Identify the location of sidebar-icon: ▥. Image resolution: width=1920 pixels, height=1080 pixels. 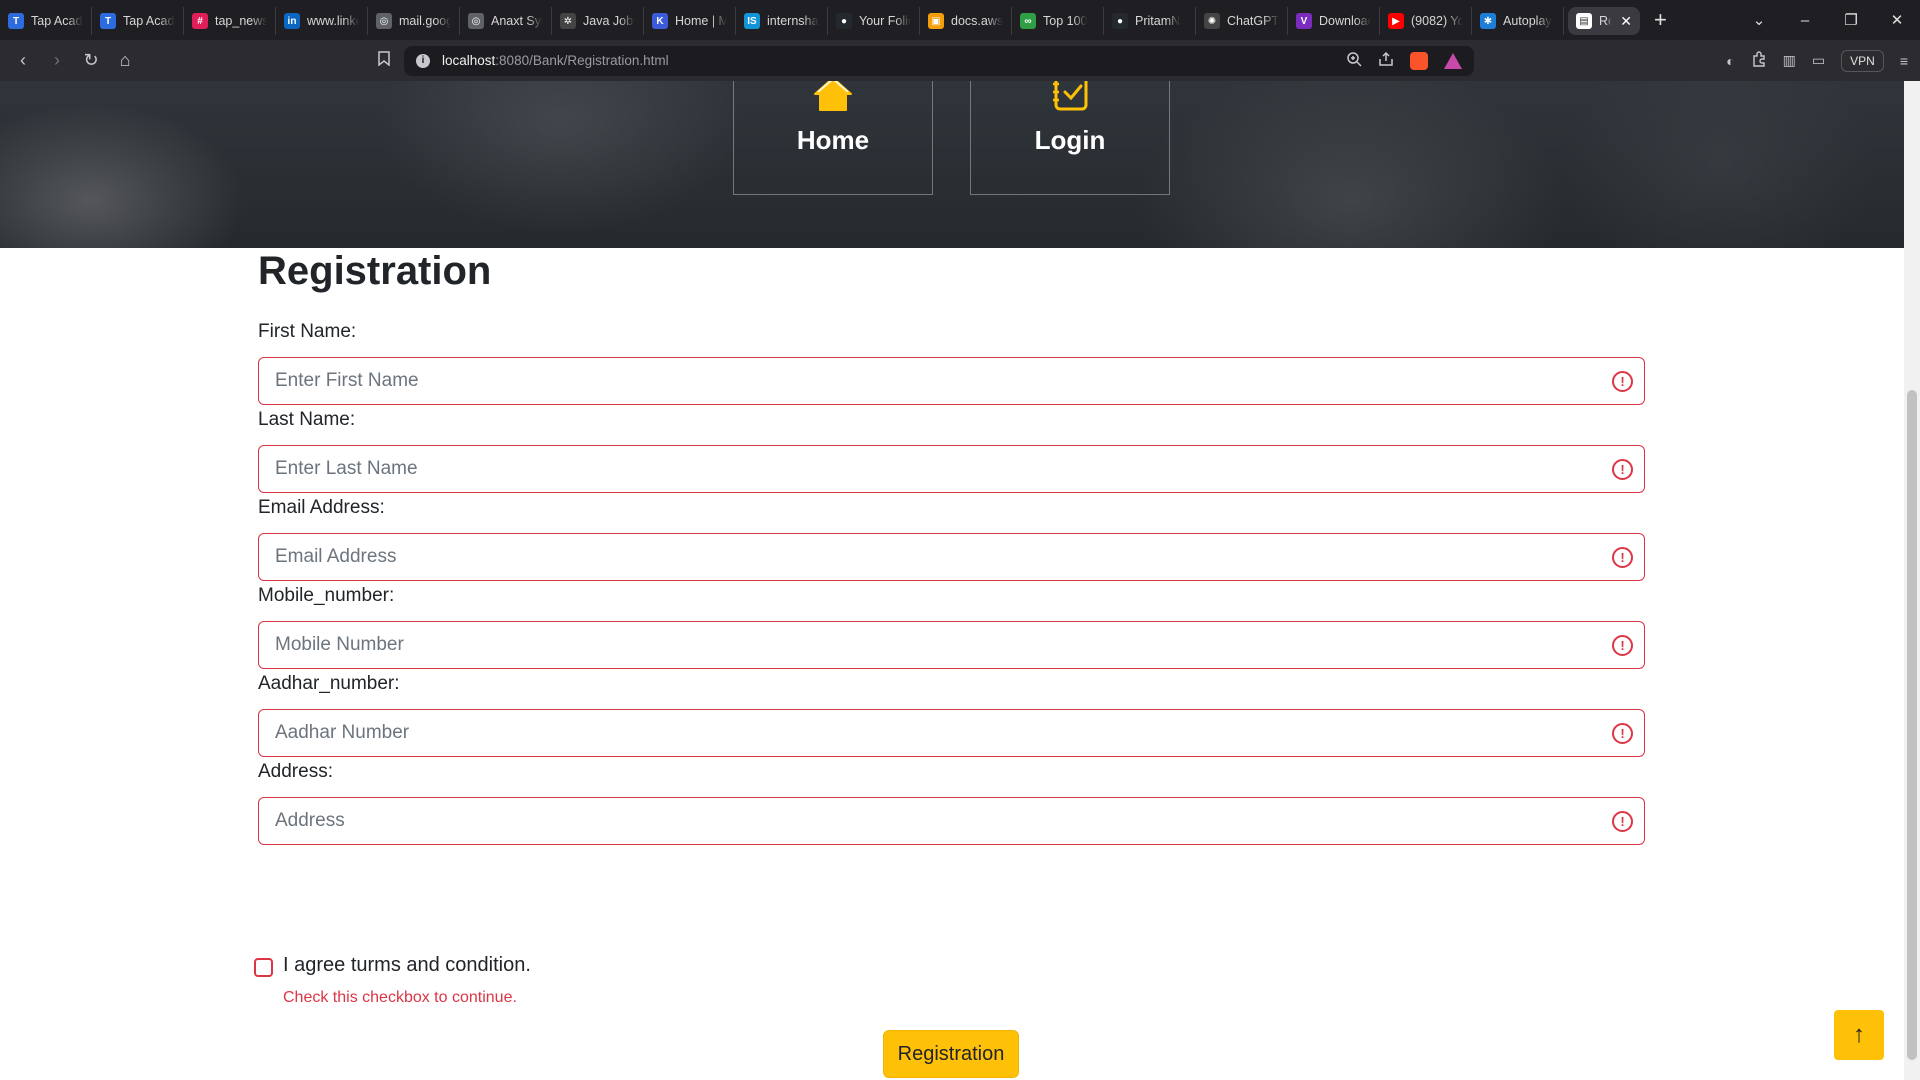
(1789, 60).